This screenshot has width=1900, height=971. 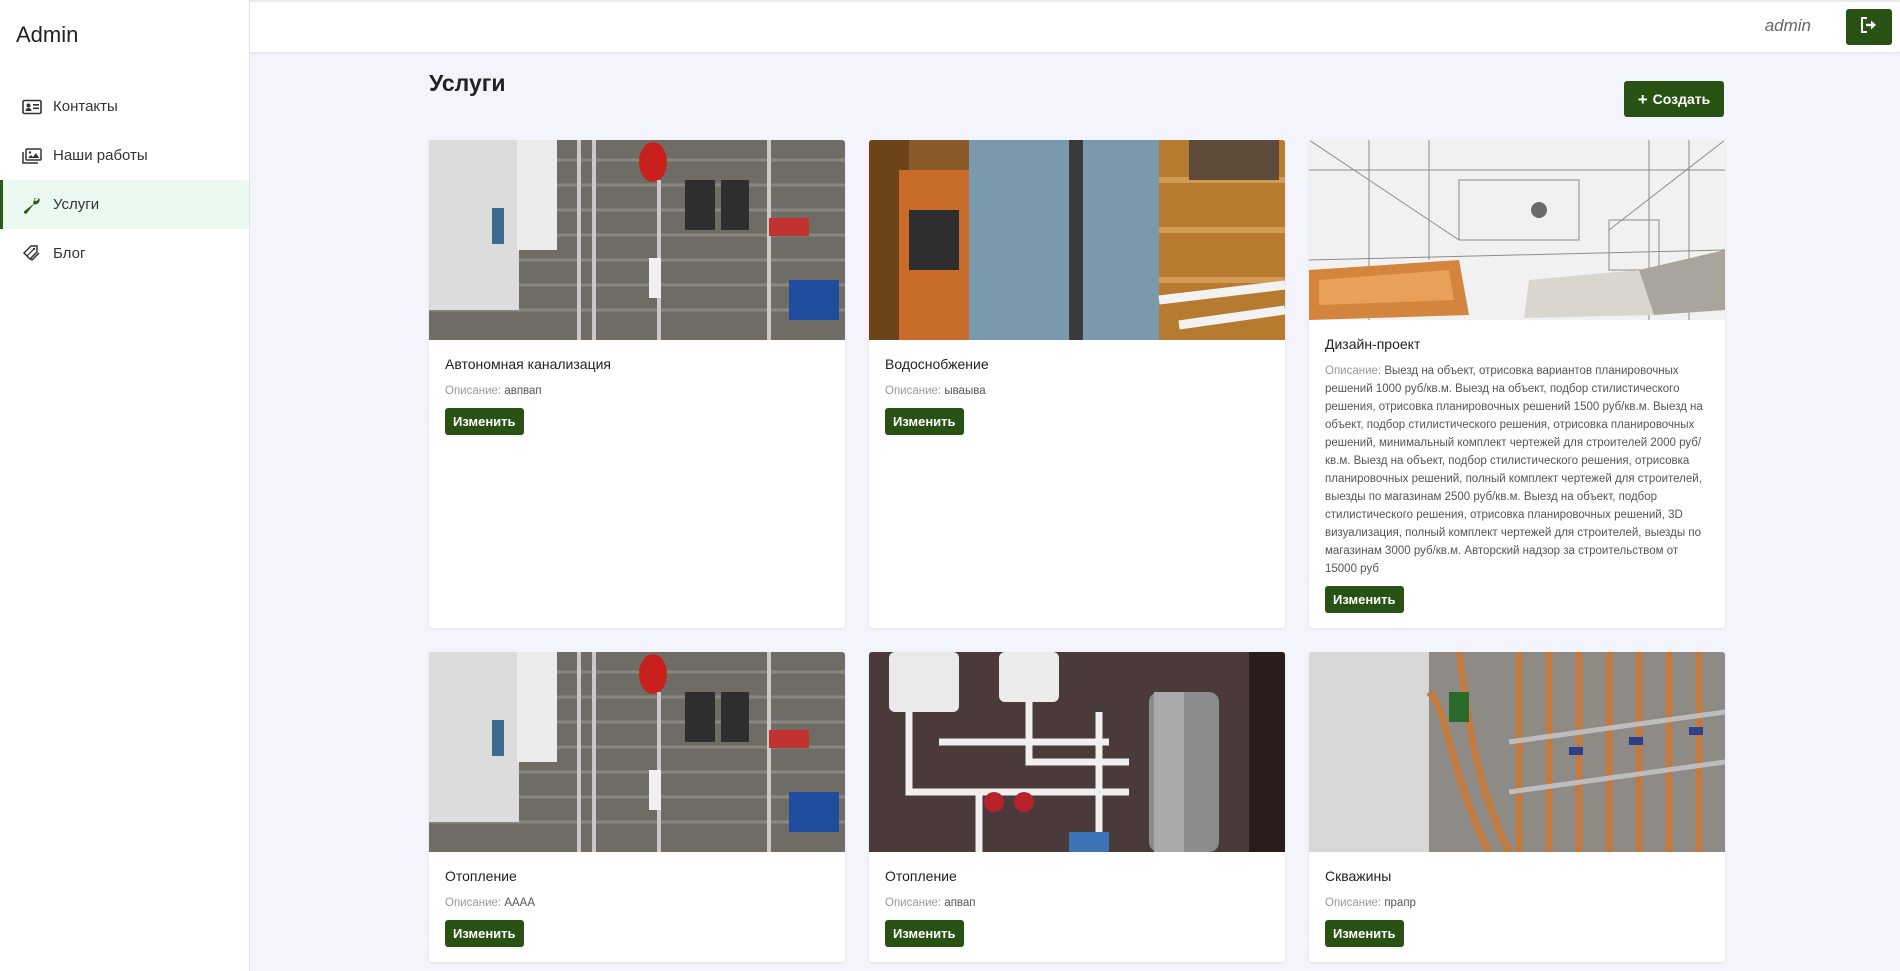 I want to click on card-title: Автономная канализация, so click(x=528, y=364).